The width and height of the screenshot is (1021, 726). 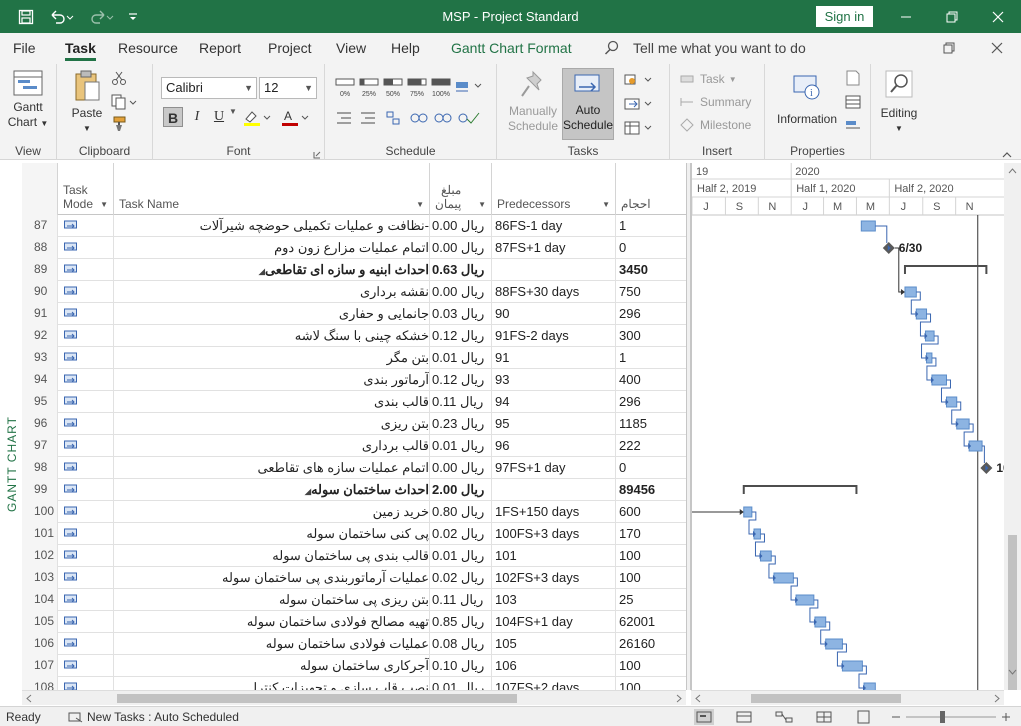 What do you see at coordinates (554, 534) in the screenshot?
I see `predecessors-cell: 100FS+3 days` at bounding box center [554, 534].